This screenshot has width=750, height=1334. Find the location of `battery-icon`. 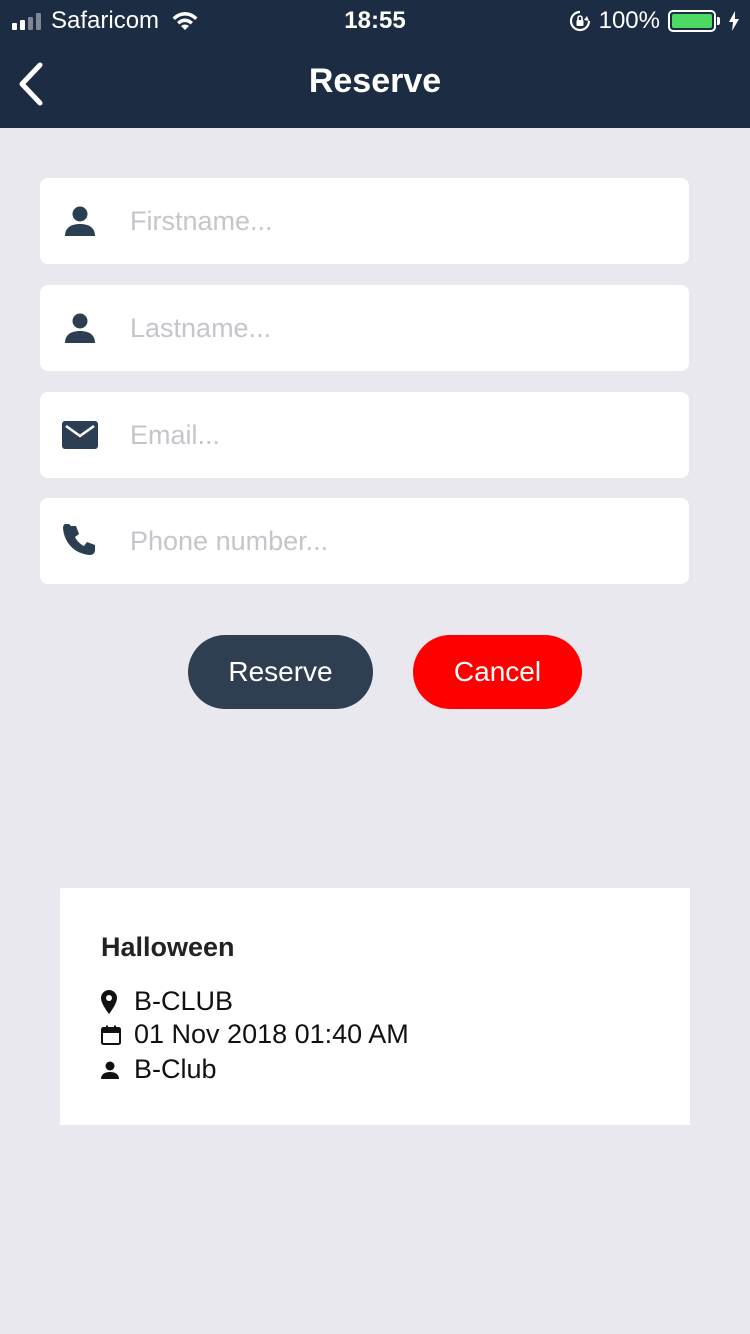

battery-icon is located at coordinates (694, 21).